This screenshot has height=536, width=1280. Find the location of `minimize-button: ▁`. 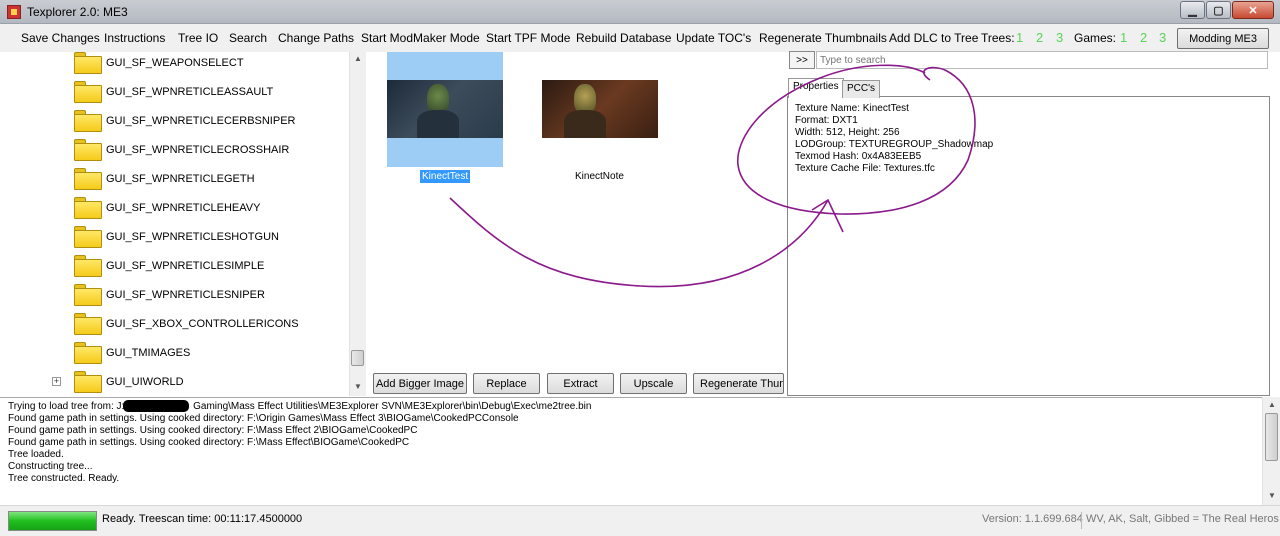

minimize-button: ▁ is located at coordinates (1192, 10).